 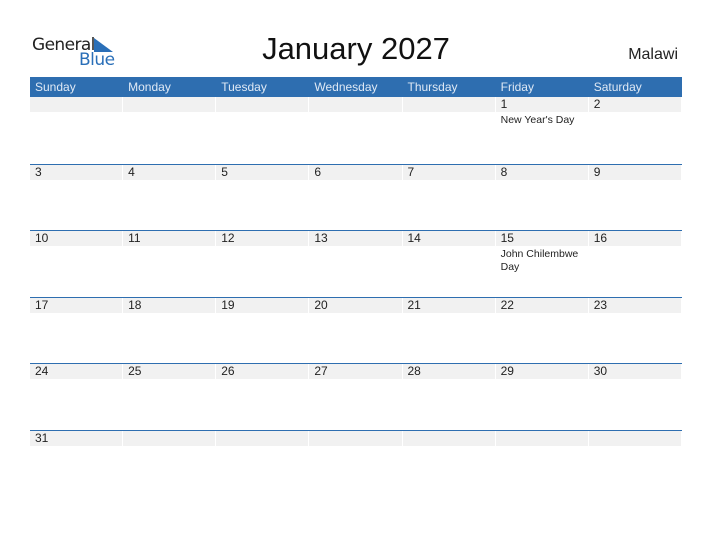 What do you see at coordinates (169, 197) in the screenshot?
I see `day-cell: 4` at bounding box center [169, 197].